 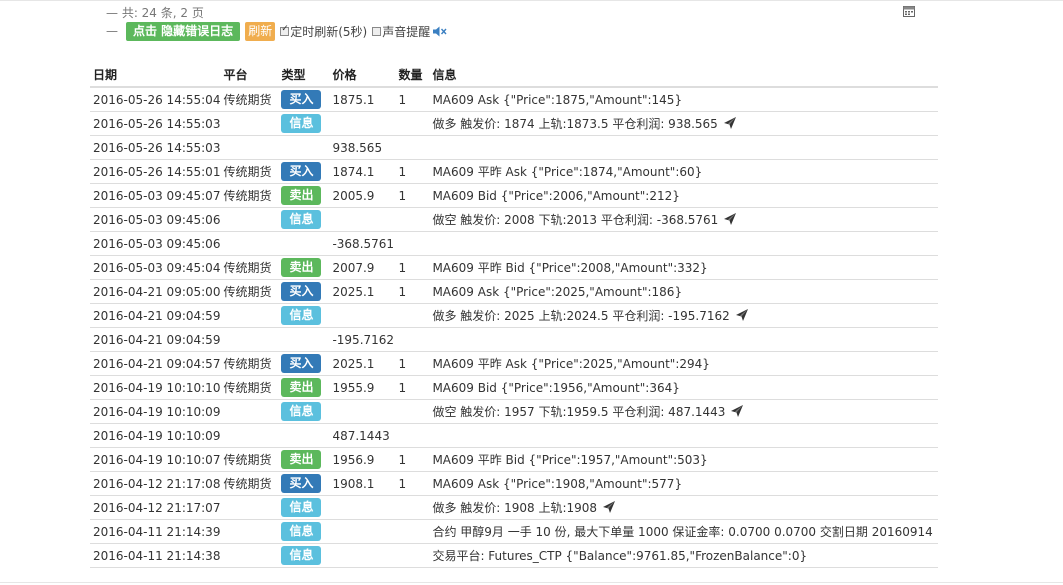 What do you see at coordinates (440, 31) in the screenshot?
I see `speaker-mute-icon` at bounding box center [440, 31].